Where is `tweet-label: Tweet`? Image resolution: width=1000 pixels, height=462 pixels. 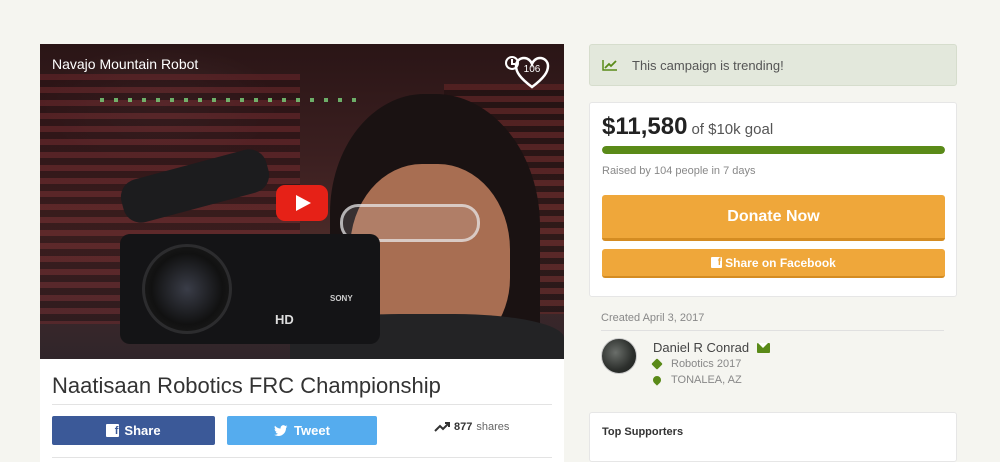
tweet-label: Tweet is located at coordinates (312, 430).